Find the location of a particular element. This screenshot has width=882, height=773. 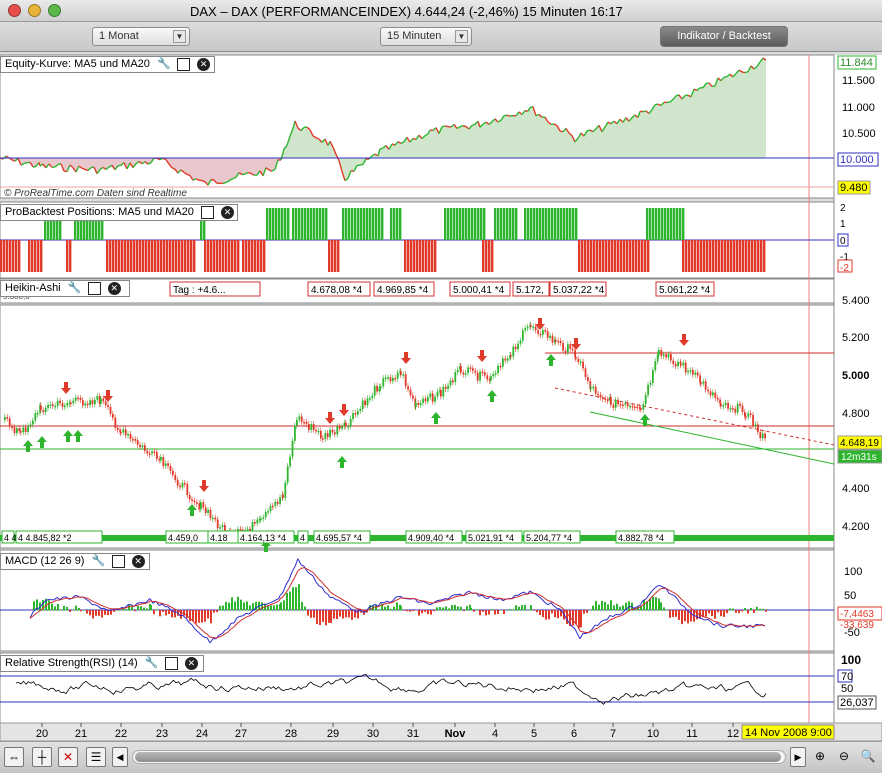

interval-select: 15 Minuten ▼ is located at coordinates (426, 36).